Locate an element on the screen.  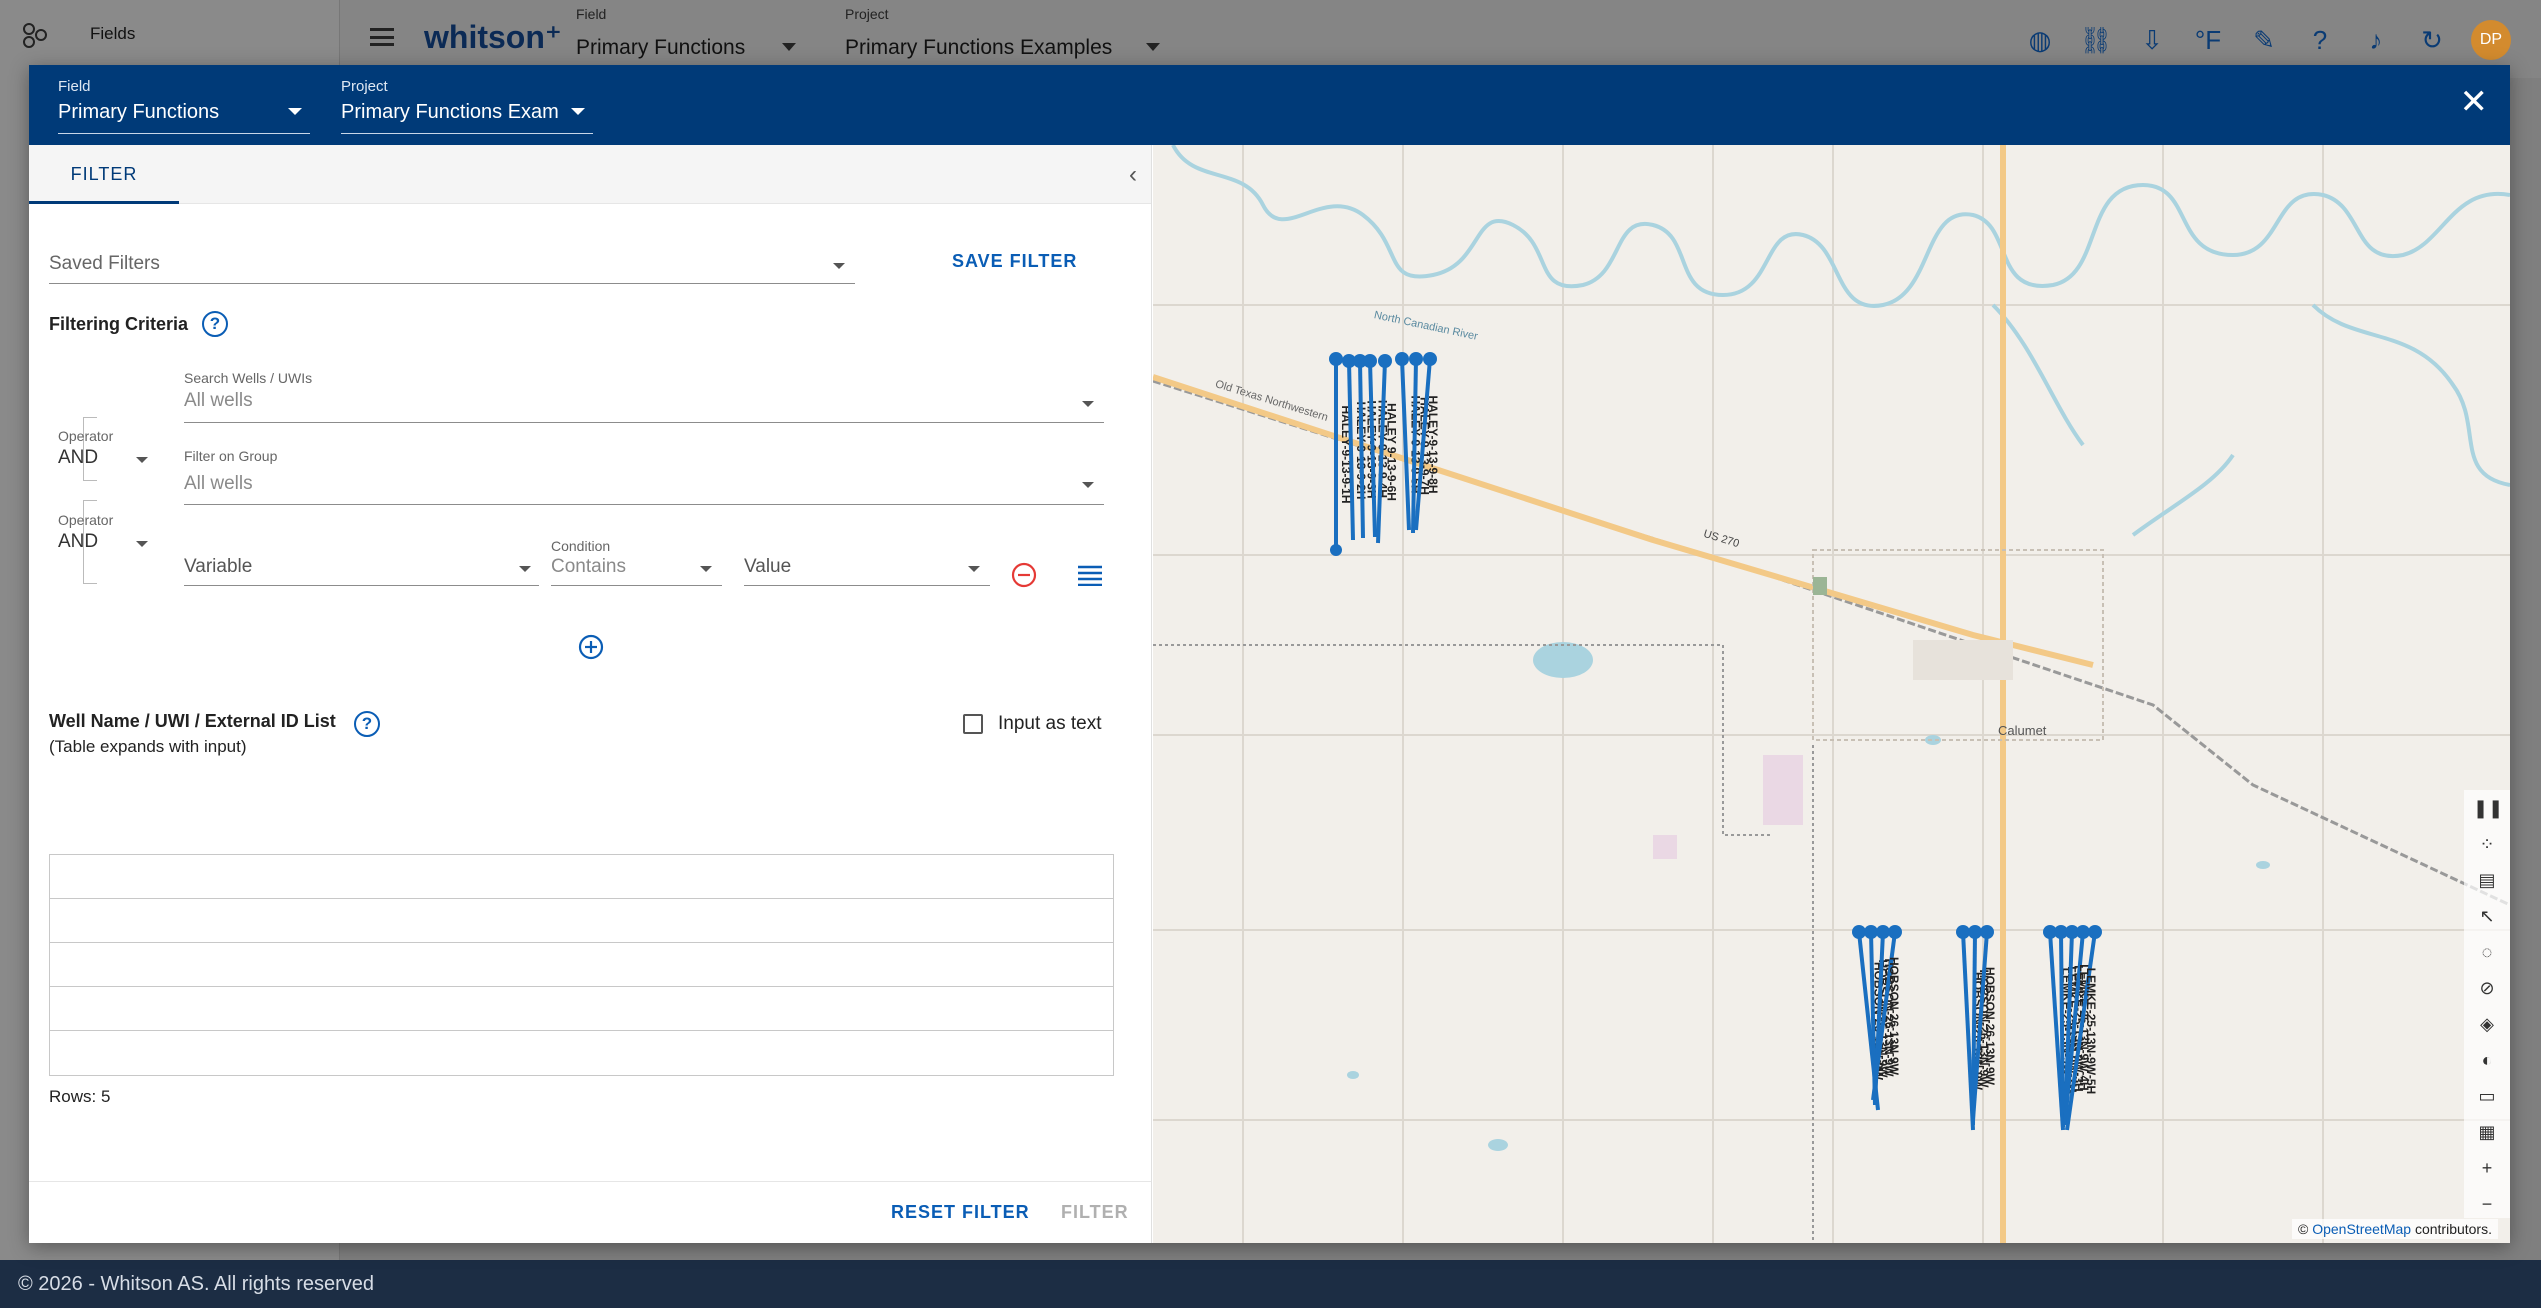
refresh-icon: ↻ is located at coordinates (2432, 40).